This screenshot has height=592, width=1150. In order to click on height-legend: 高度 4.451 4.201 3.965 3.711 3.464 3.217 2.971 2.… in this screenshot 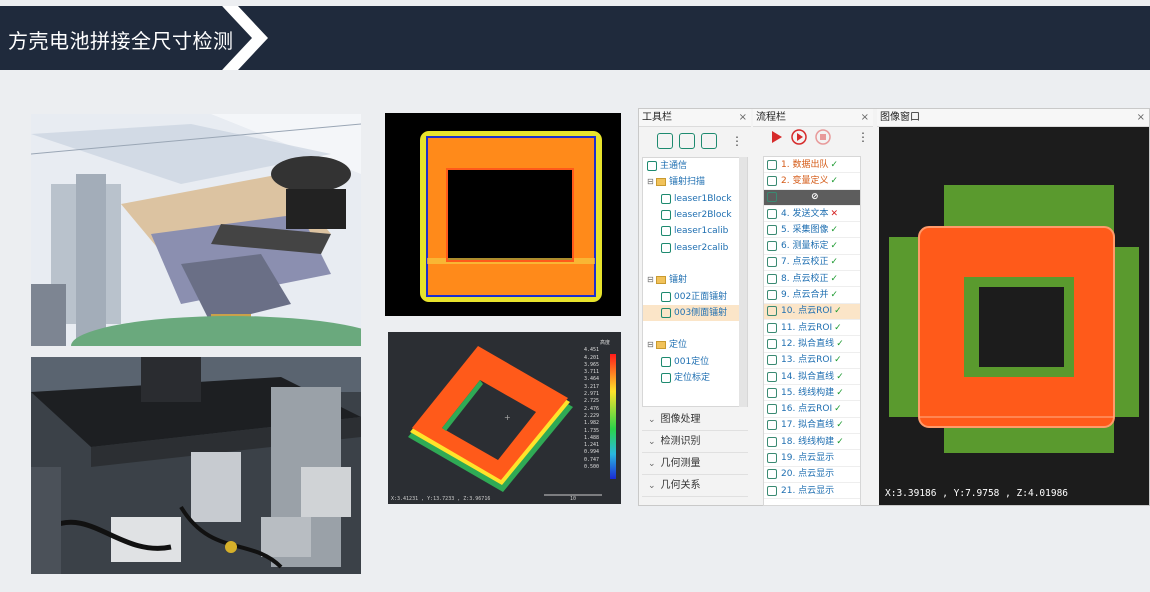, I will do `click(597, 405)`.